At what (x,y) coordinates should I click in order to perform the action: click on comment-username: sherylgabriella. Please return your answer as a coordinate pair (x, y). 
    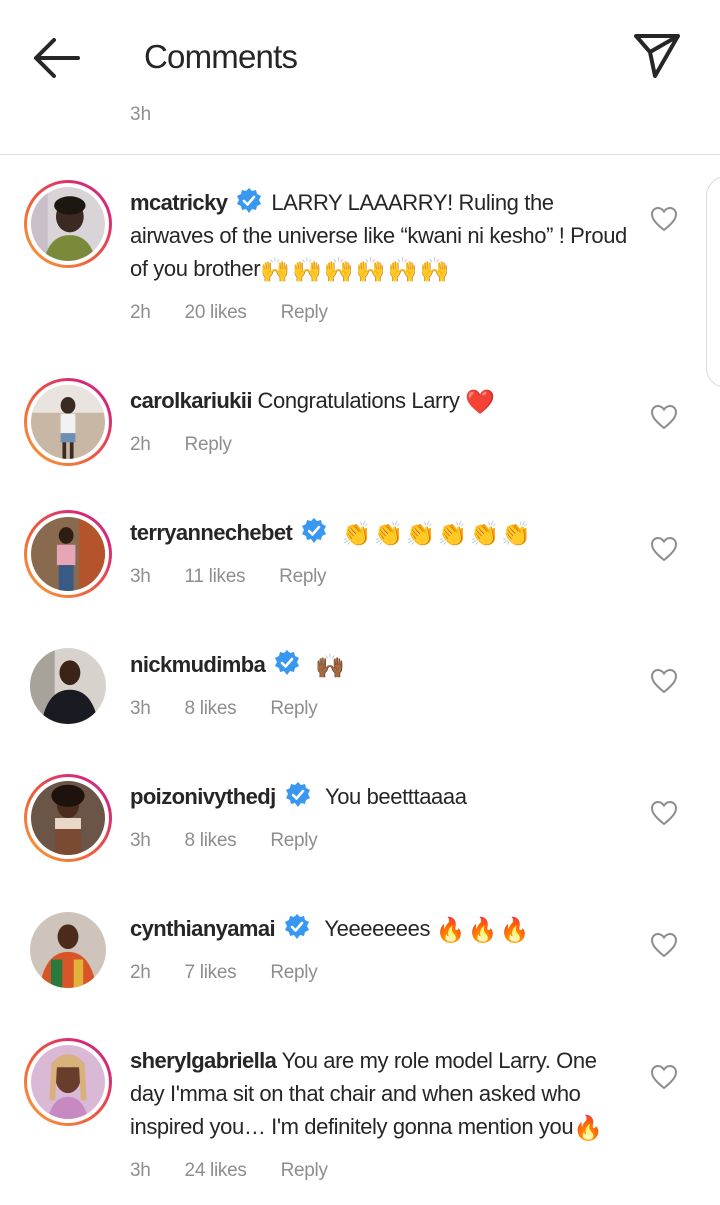
    Looking at the image, I should click on (203, 1060).